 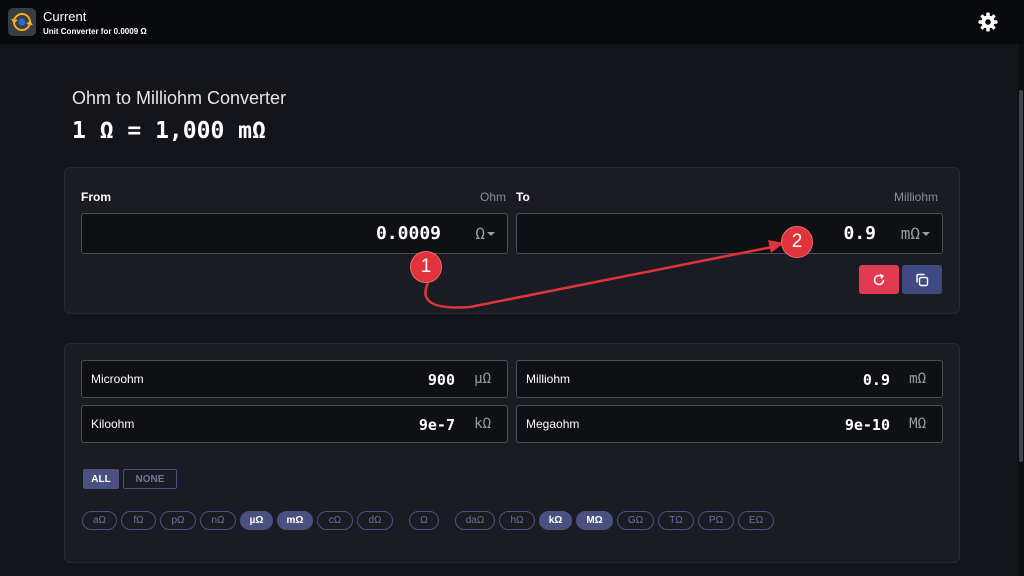 I want to click on result-name: Megaohm, so click(x=553, y=424).